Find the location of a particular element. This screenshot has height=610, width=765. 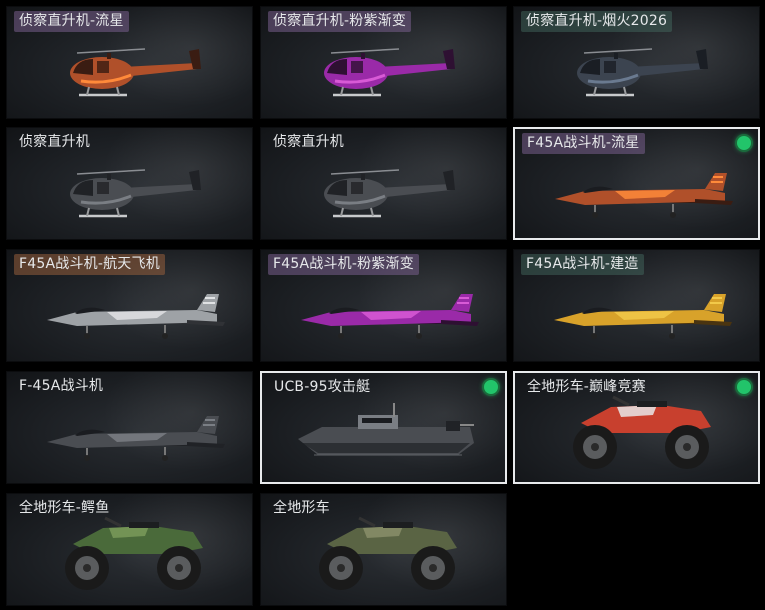

tile-label: F45A战斗机-航天飞机 is located at coordinates (89, 264).